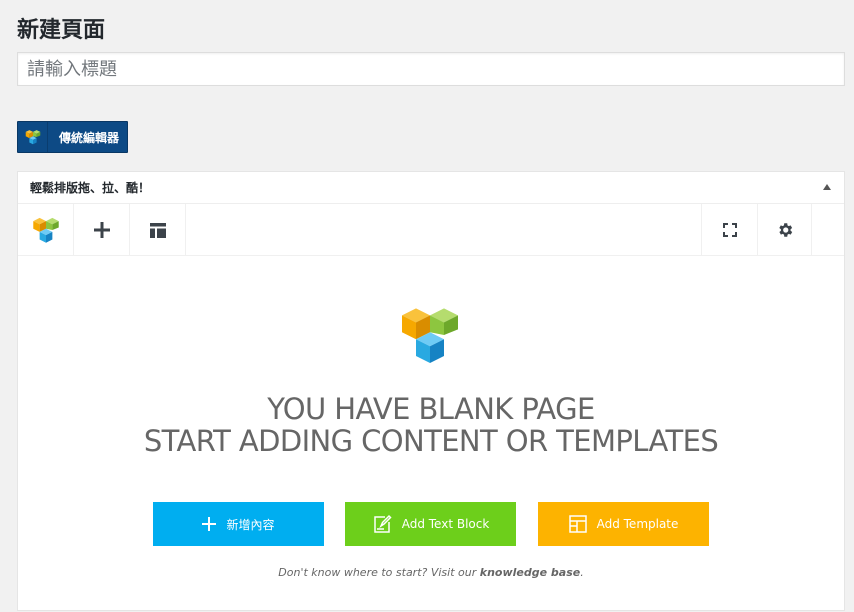  What do you see at coordinates (431, 69) in the screenshot?
I see `title-input` at bounding box center [431, 69].